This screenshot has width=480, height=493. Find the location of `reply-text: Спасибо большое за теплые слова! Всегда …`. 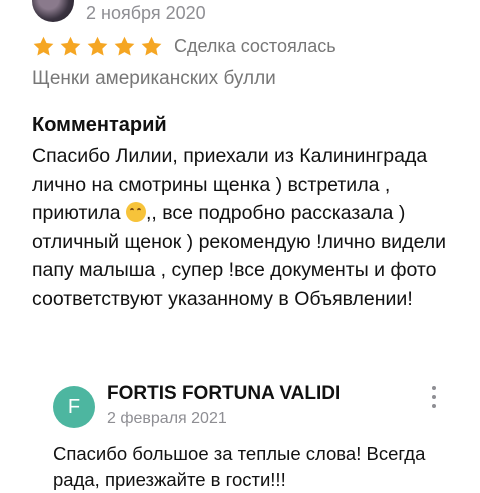

reply-text: Спасибо большое за теплые слова! Всегда … is located at coordinates (239, 466).